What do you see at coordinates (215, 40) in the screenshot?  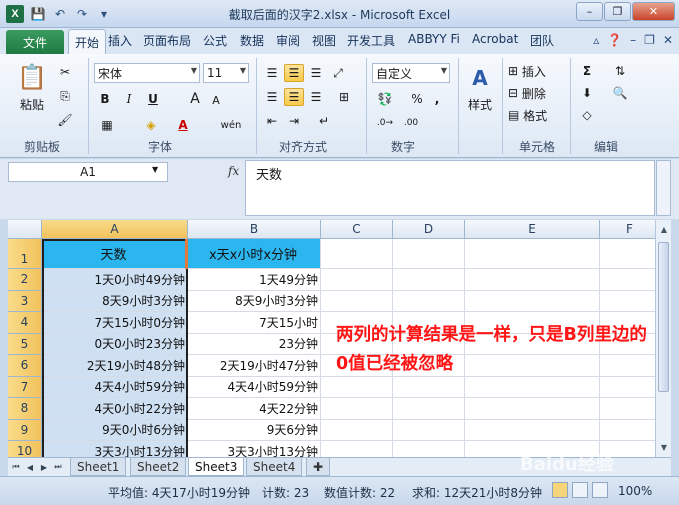 I see `tab-formulas: 公式` at bounding box center [215, 40].